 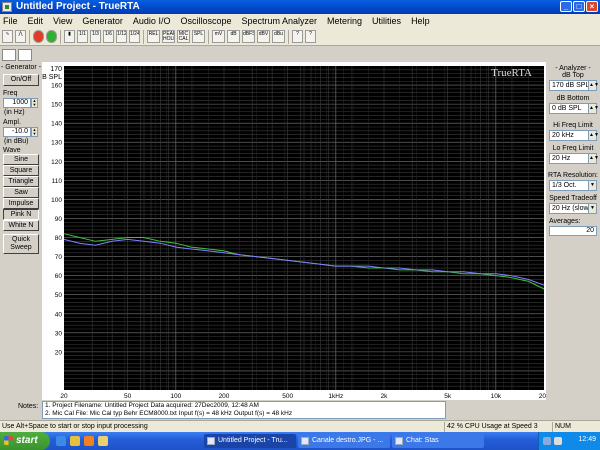 What do you see at coordinates (7, 36) in the screenshot?
I see `sine-wave-icon: ∿` at bounding box center [7, 36].